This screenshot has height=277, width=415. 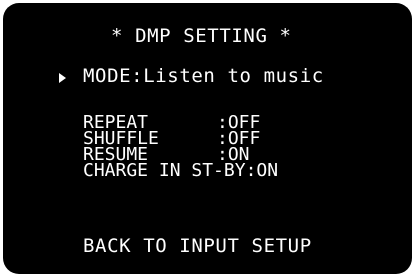 I want to click on mode-menu-item: MODE:Listen to music, so click(x=203, y=76).